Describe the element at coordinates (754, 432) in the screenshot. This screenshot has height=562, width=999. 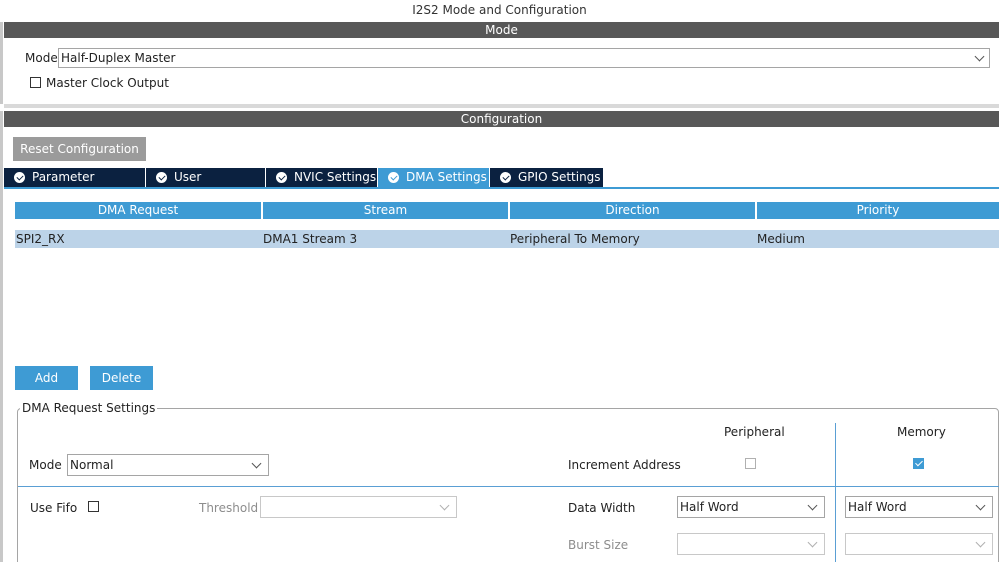
I see `peripheral-header: Peripheral` at that location.